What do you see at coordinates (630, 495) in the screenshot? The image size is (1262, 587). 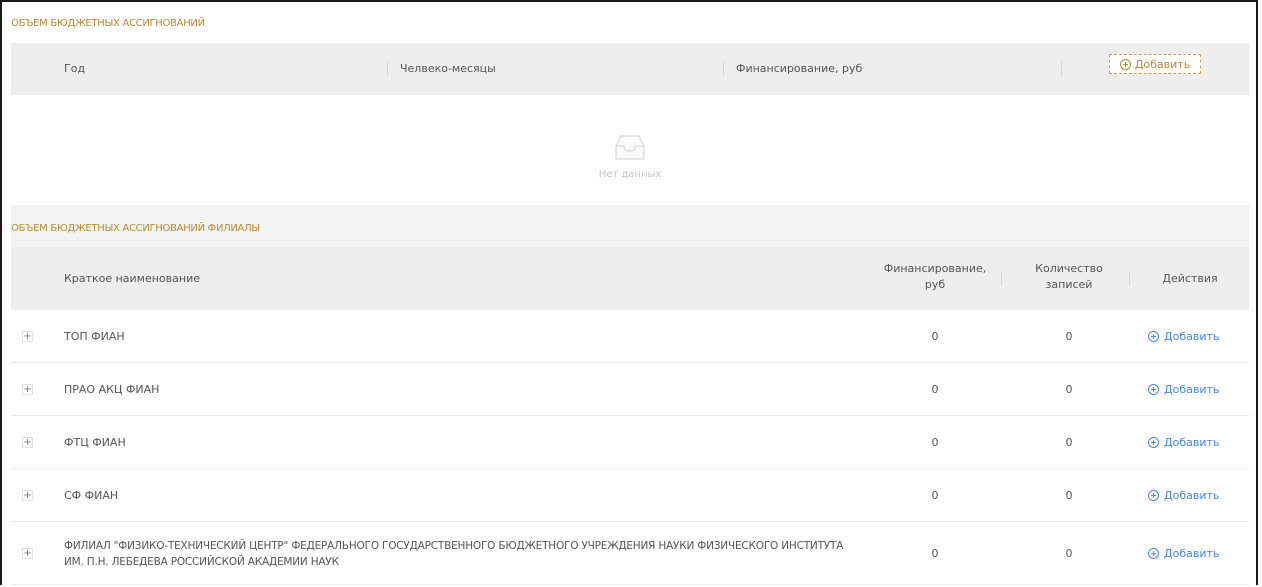 I see `table-row: + СФ ФИАН 0 0 Добавить` at bounding box center [630, 495].